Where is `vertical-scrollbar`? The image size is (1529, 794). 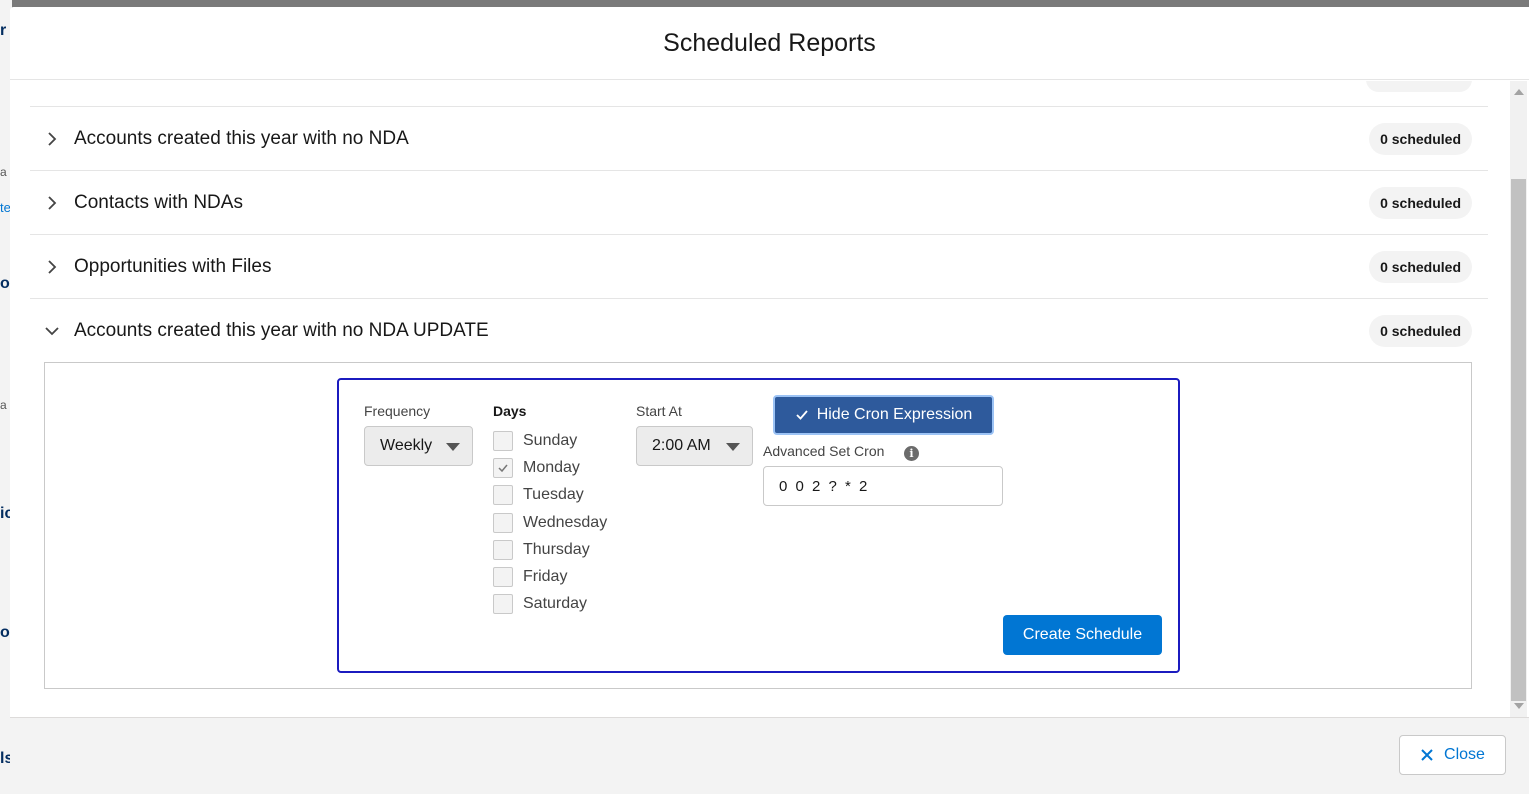 vertical-scrollbar is located at coordinates (1518, 399).